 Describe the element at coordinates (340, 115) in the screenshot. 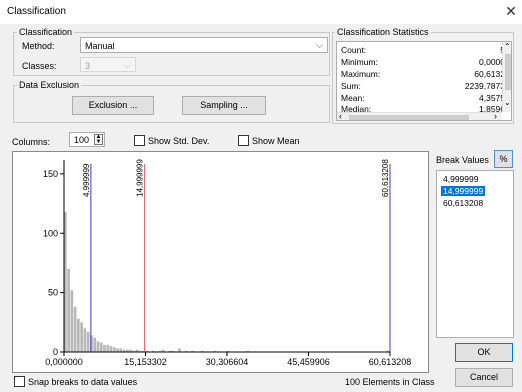

I see `scroll-left-icon: ‹` at that location.